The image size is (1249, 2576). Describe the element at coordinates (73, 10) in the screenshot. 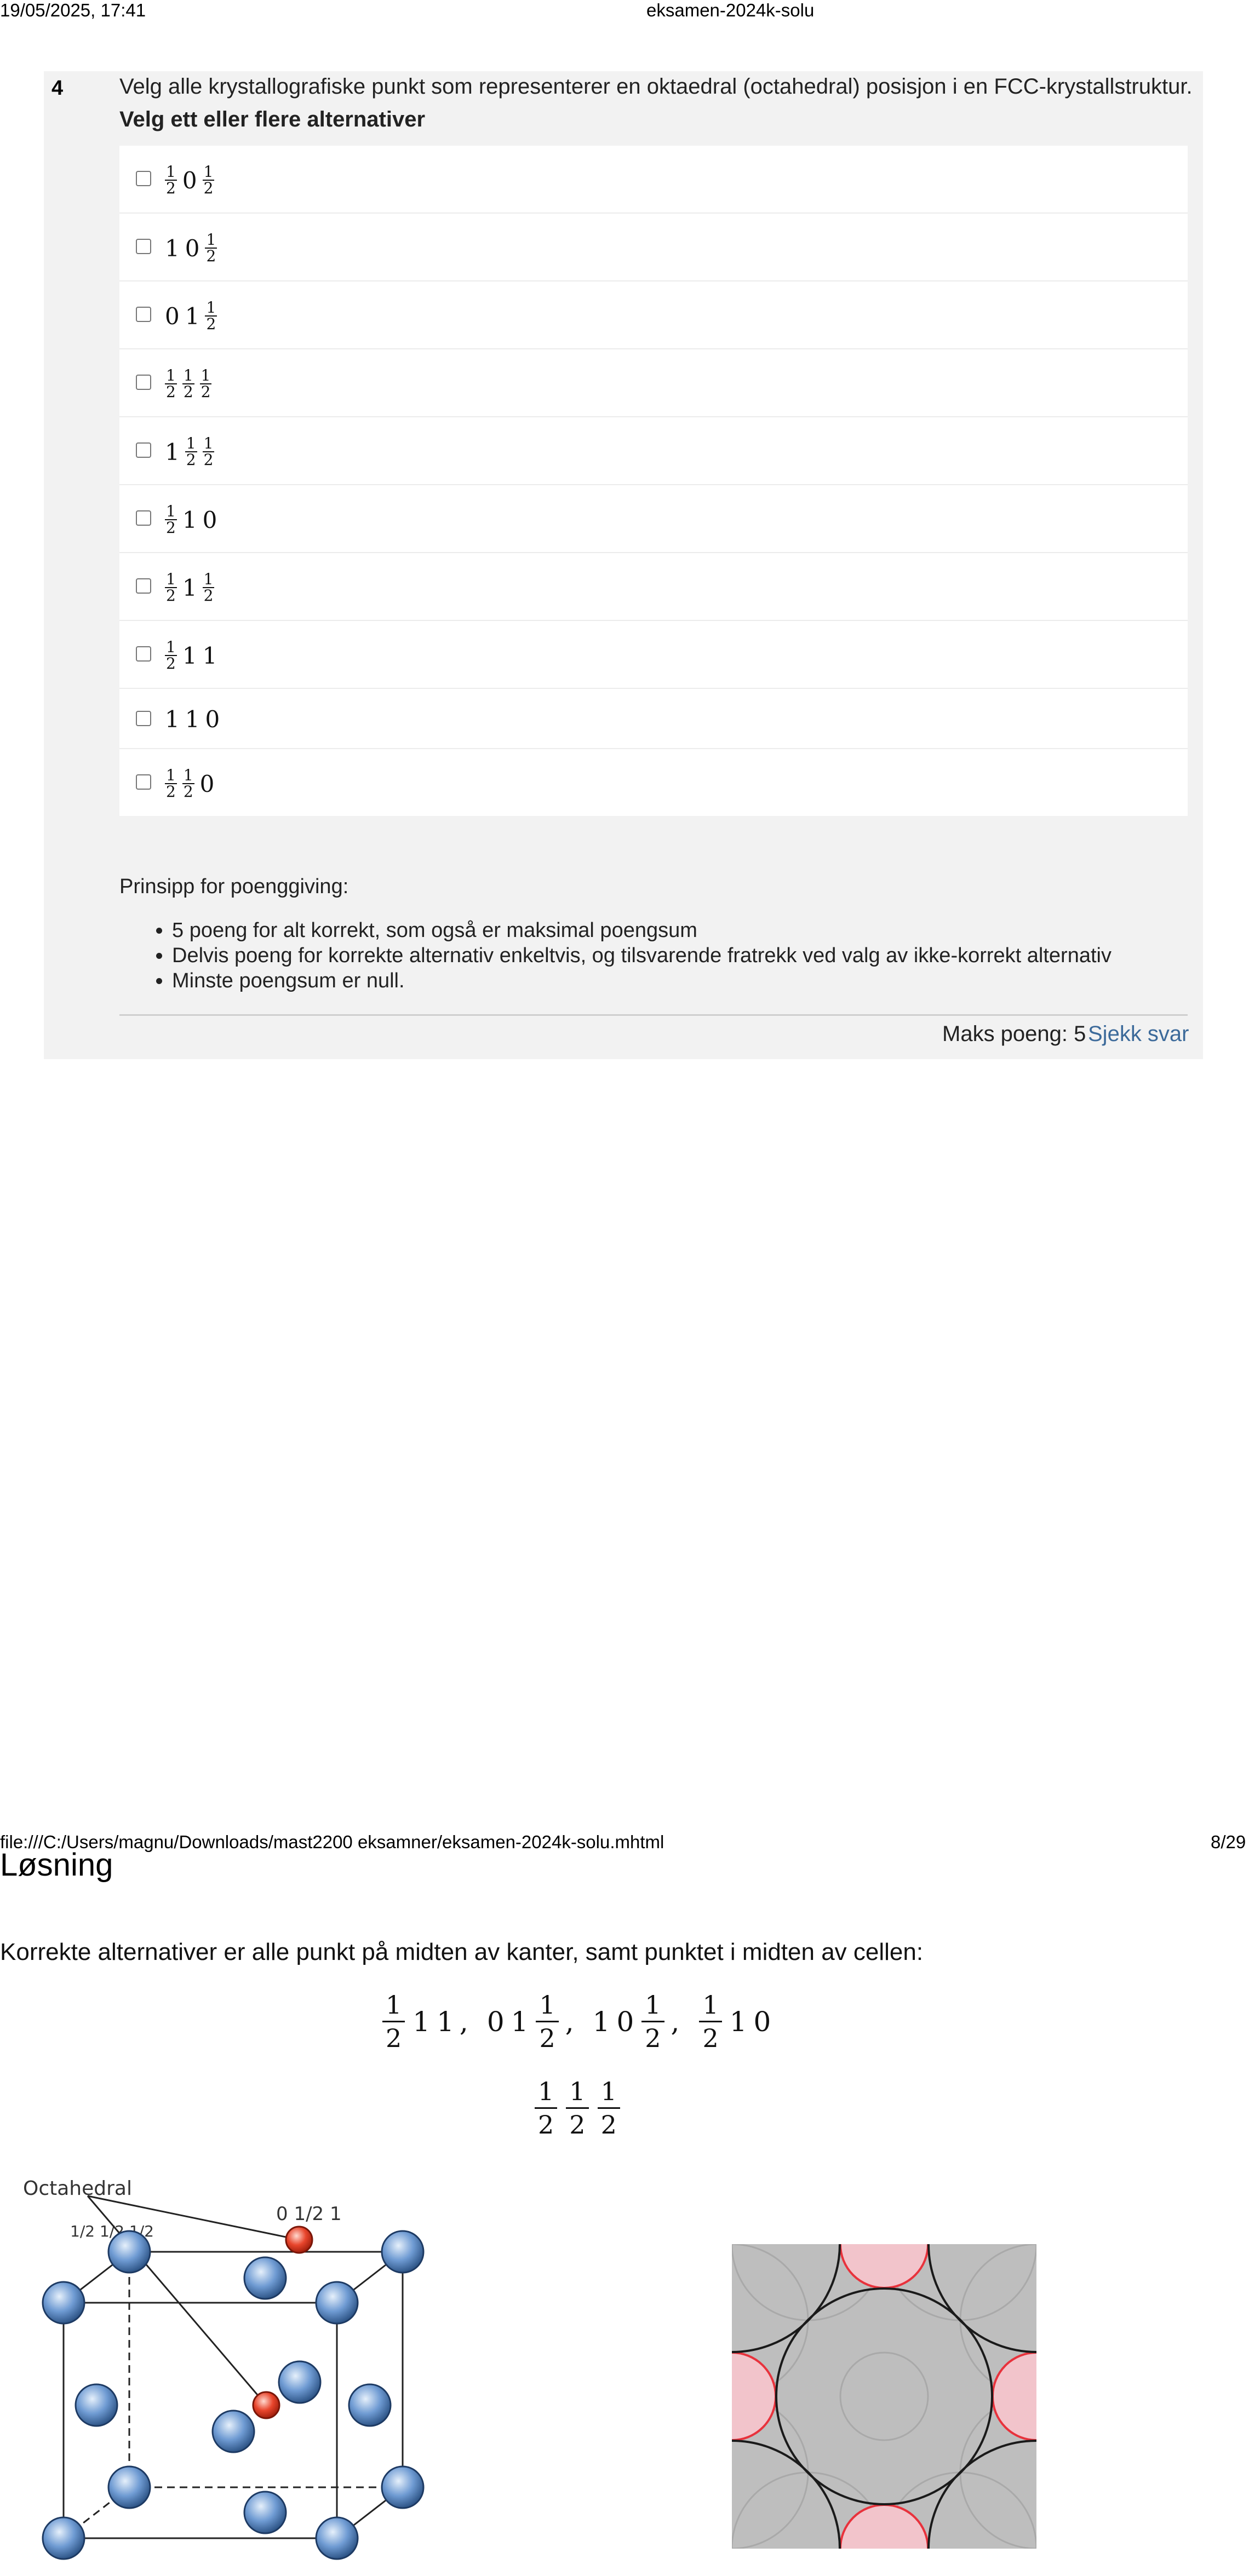

I see `print-datetime: 19/05/2025, 17:41` at that location.